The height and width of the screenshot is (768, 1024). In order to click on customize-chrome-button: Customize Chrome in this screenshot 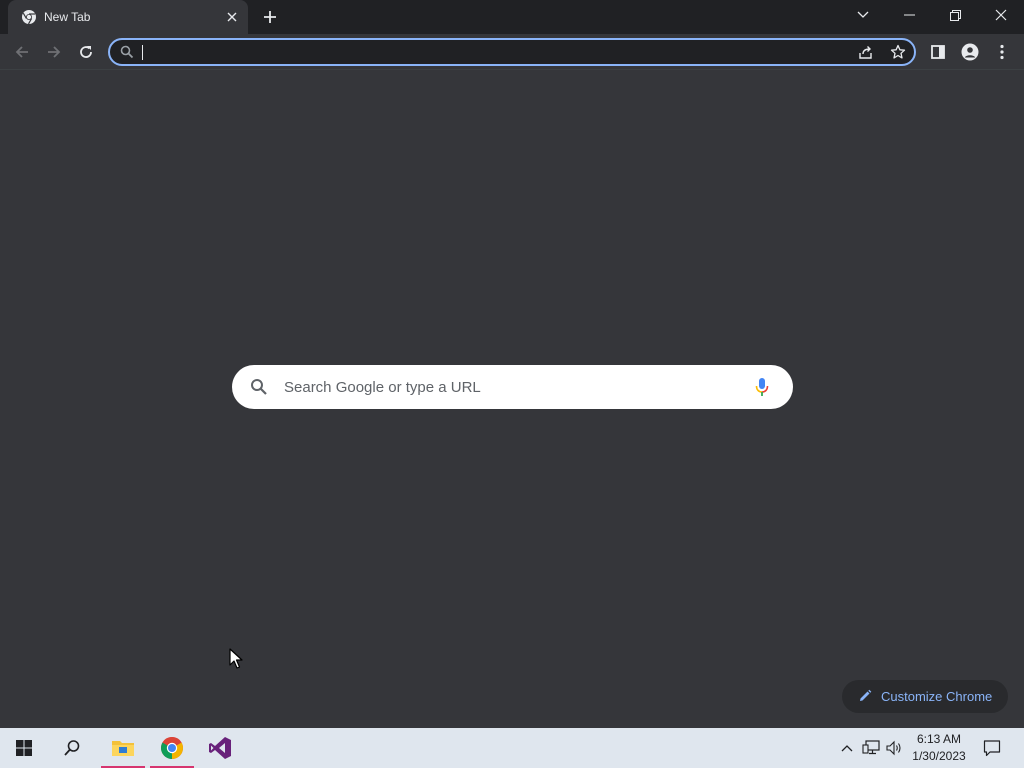, I will do `click(925, 696)`.